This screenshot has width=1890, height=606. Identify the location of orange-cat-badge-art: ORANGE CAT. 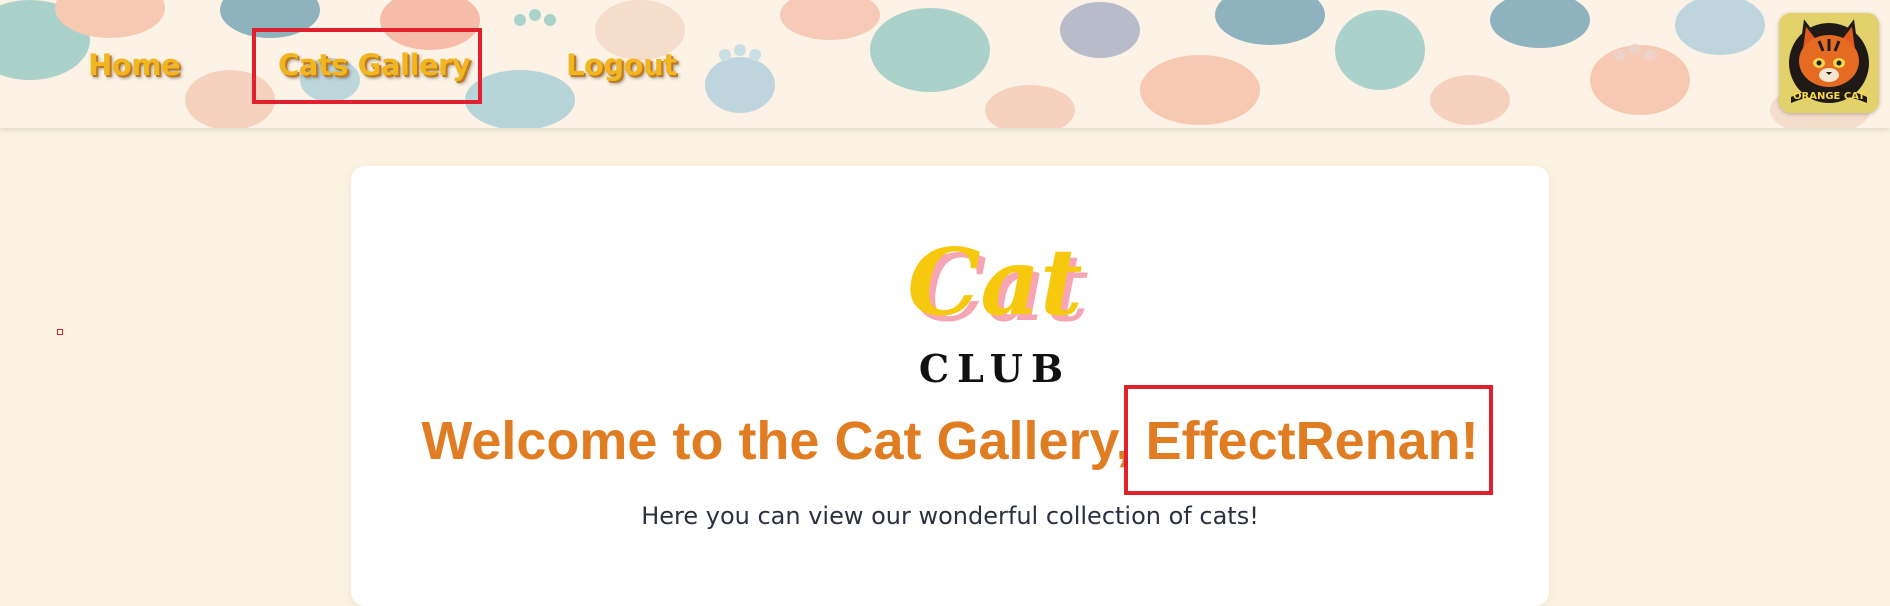
(1829, 63).